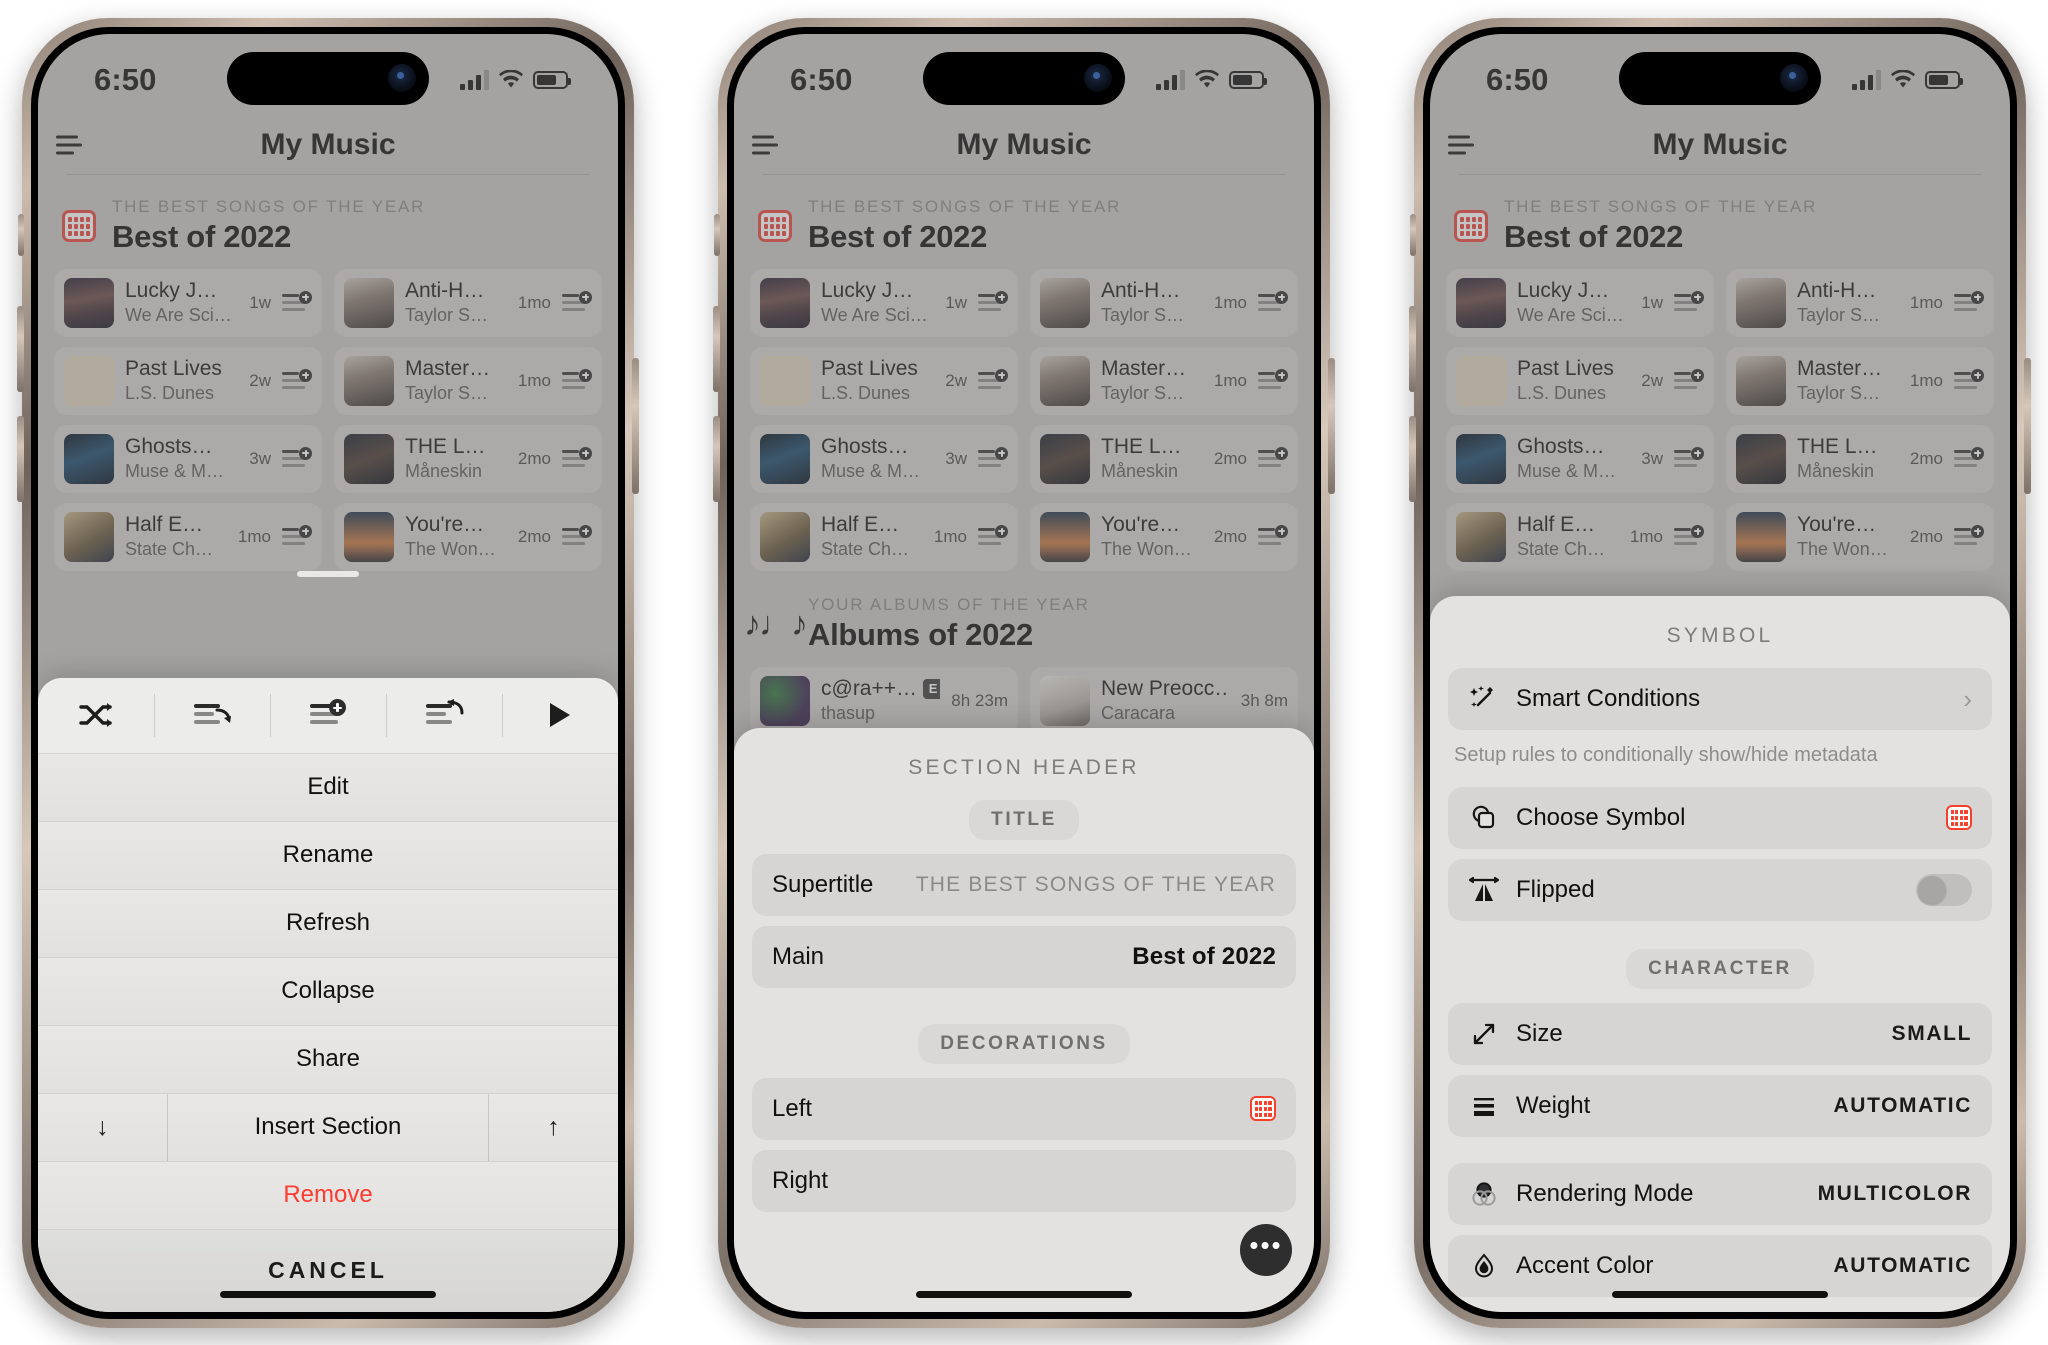 This screenshot has height=1345, width=2048. Describe the element at coordinates (1720, 1193) in the screenshot. I see `row-rendering-mode: Rendering Mode MULTICOLOR` at that location.